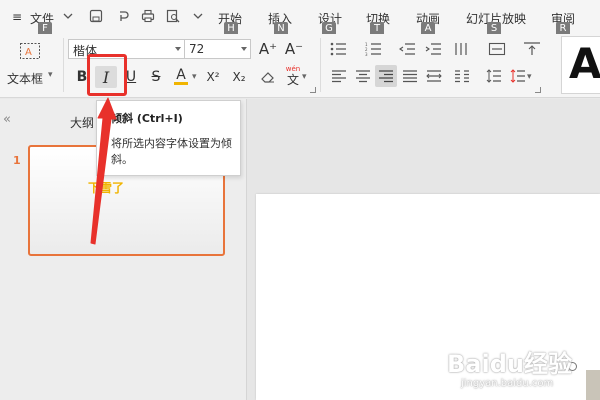  I want to click on print-preview-icon, so click(173, 16).